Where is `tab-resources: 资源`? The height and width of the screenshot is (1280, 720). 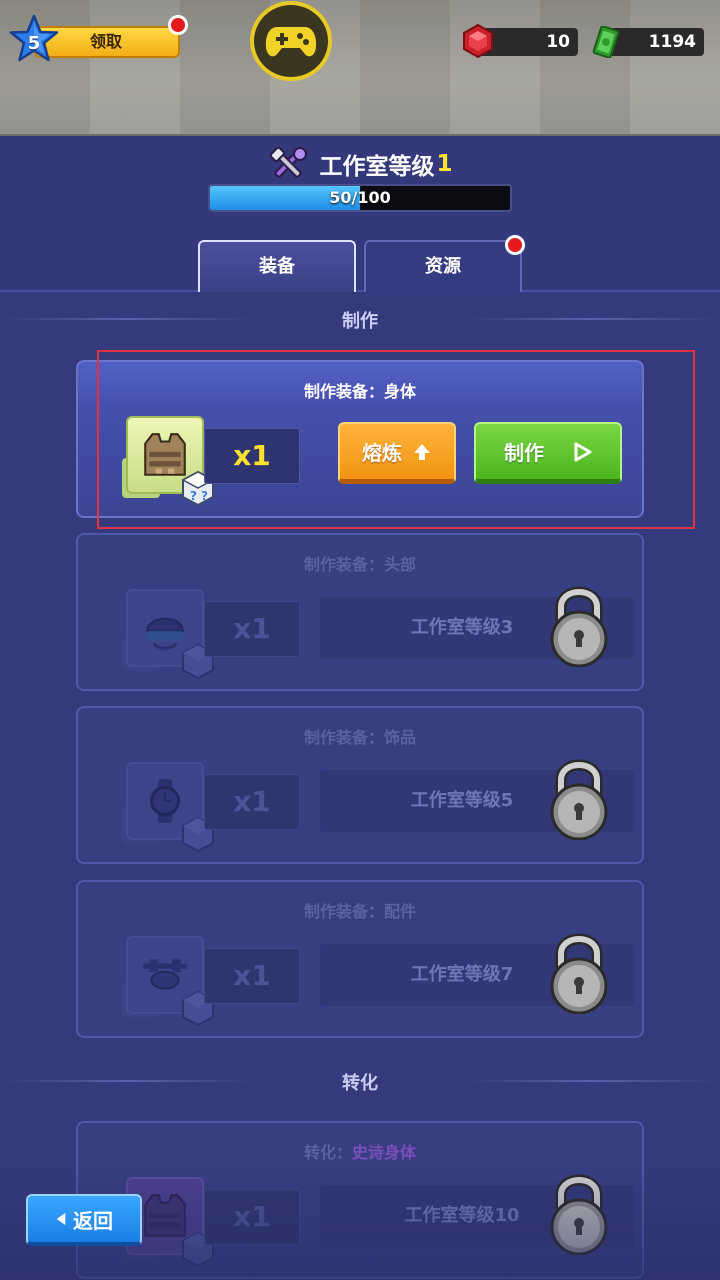 tab-resources: 资源 is located at coordinates (443, 266).